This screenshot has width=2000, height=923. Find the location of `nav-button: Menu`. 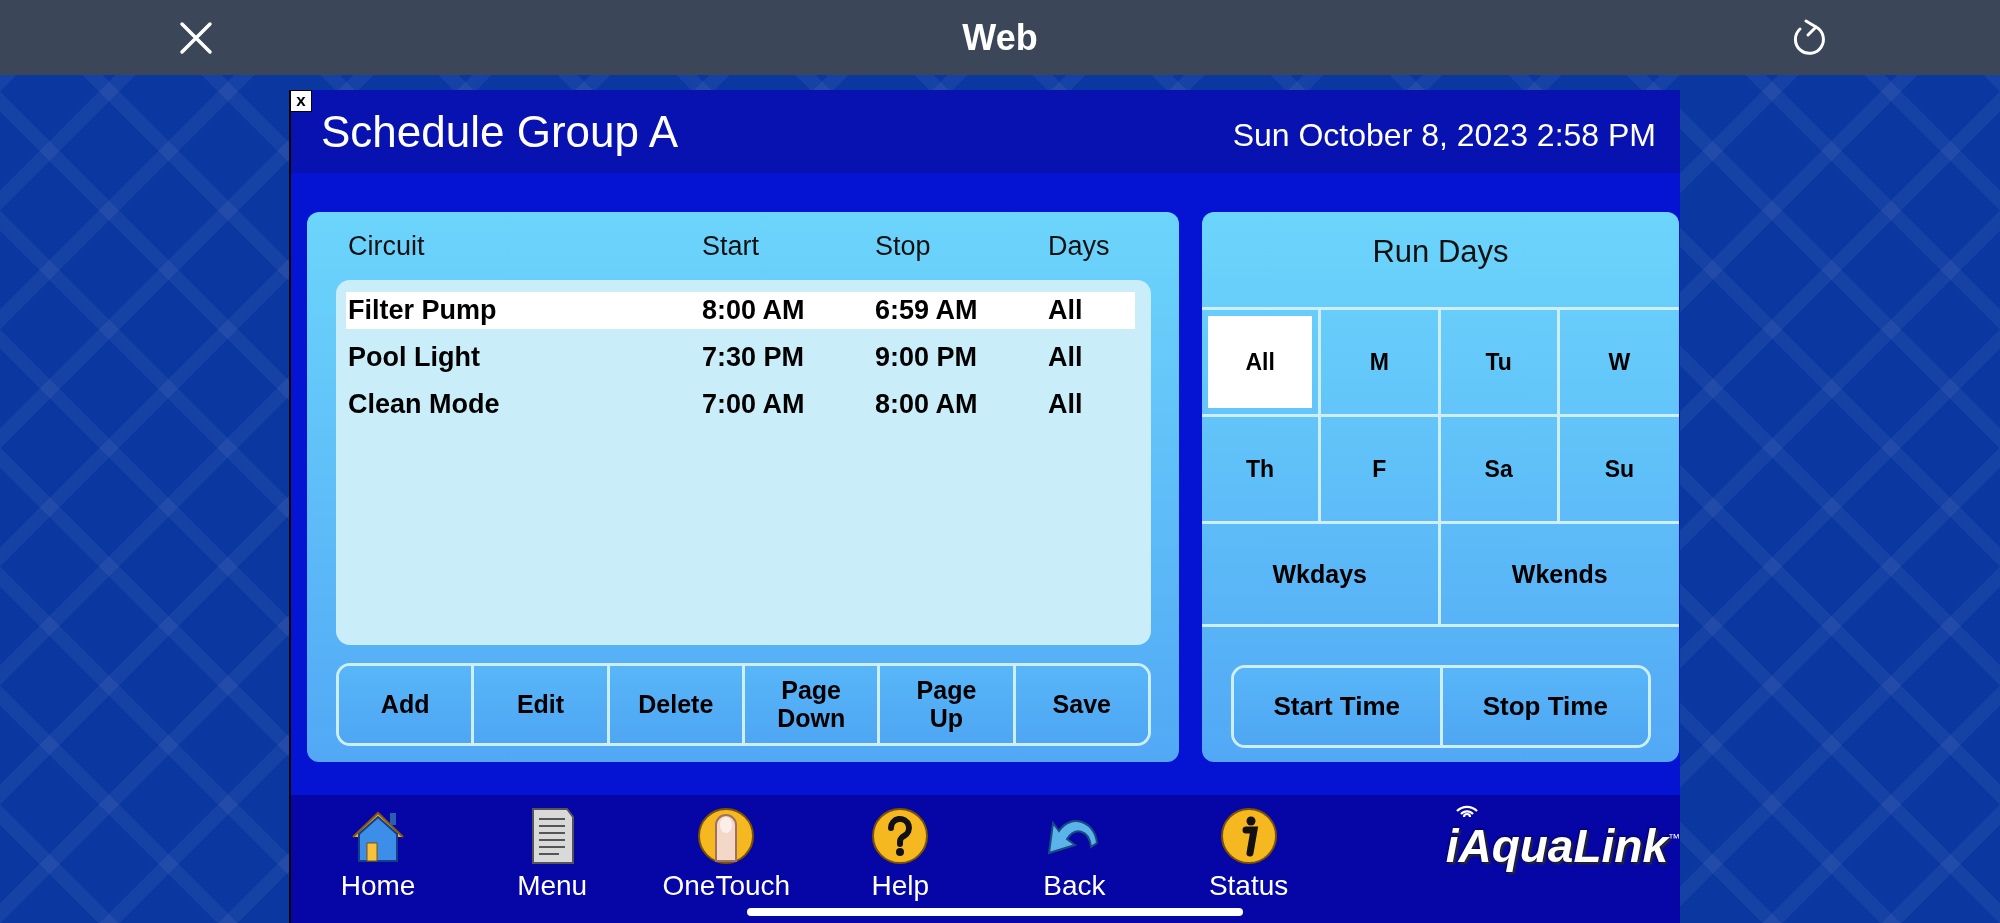

nav-button: Menu is located at coordinates (552, 852).